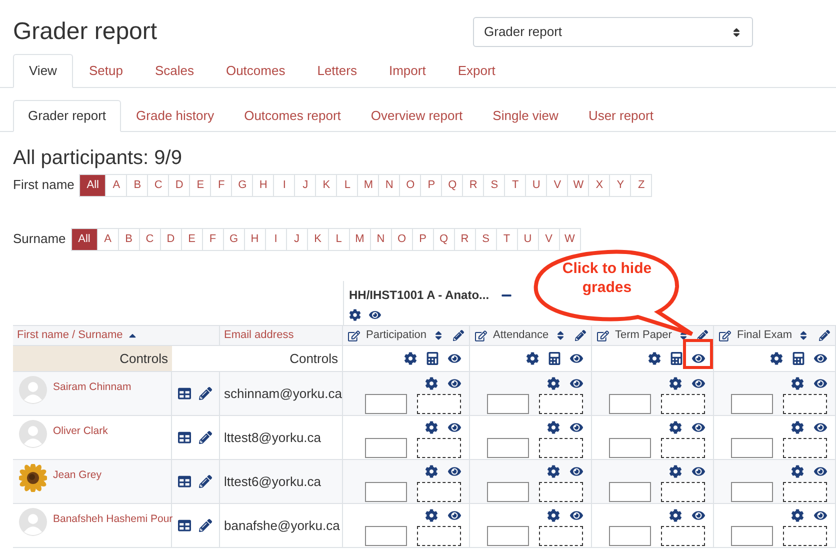 The height and width of the screenshot is (550, 836). I want to click on tab: Outcomes, so click(256, 71).